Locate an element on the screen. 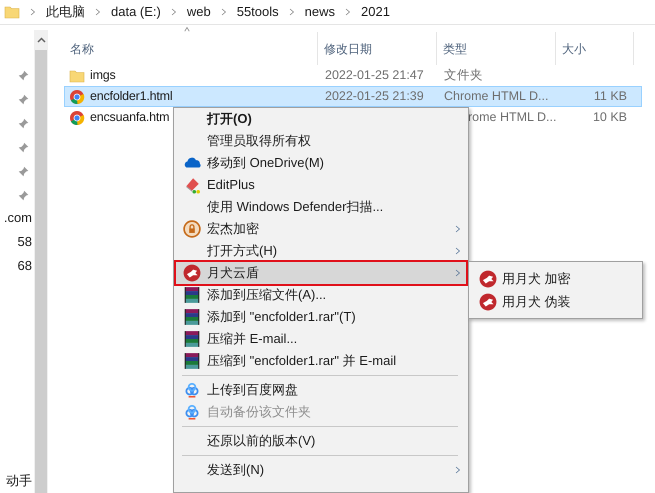 The image size is (655, 493). file-name: encfolder1.html is located at coordinates (131, 97).